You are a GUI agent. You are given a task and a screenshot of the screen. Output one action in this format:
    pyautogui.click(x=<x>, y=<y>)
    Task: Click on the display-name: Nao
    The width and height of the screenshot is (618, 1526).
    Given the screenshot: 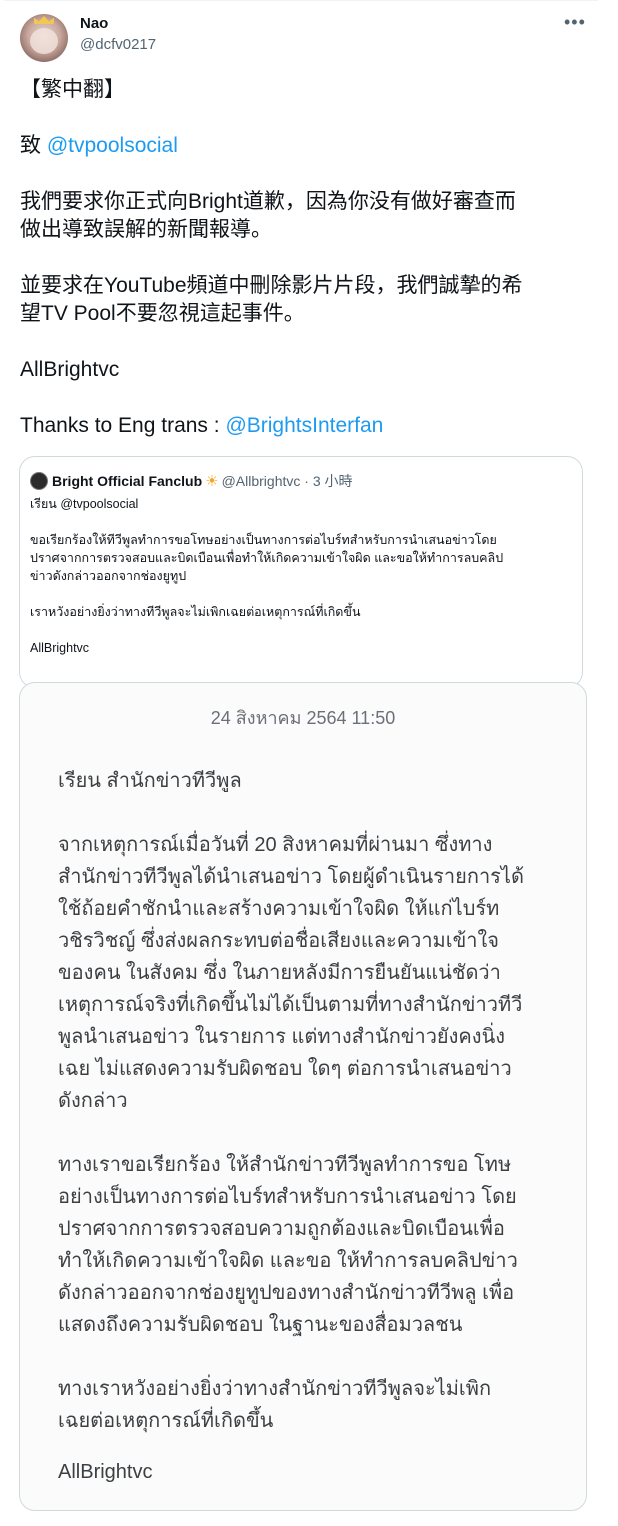 What is the action you would take?
    pyautogui.click(x=94, y=23)
    